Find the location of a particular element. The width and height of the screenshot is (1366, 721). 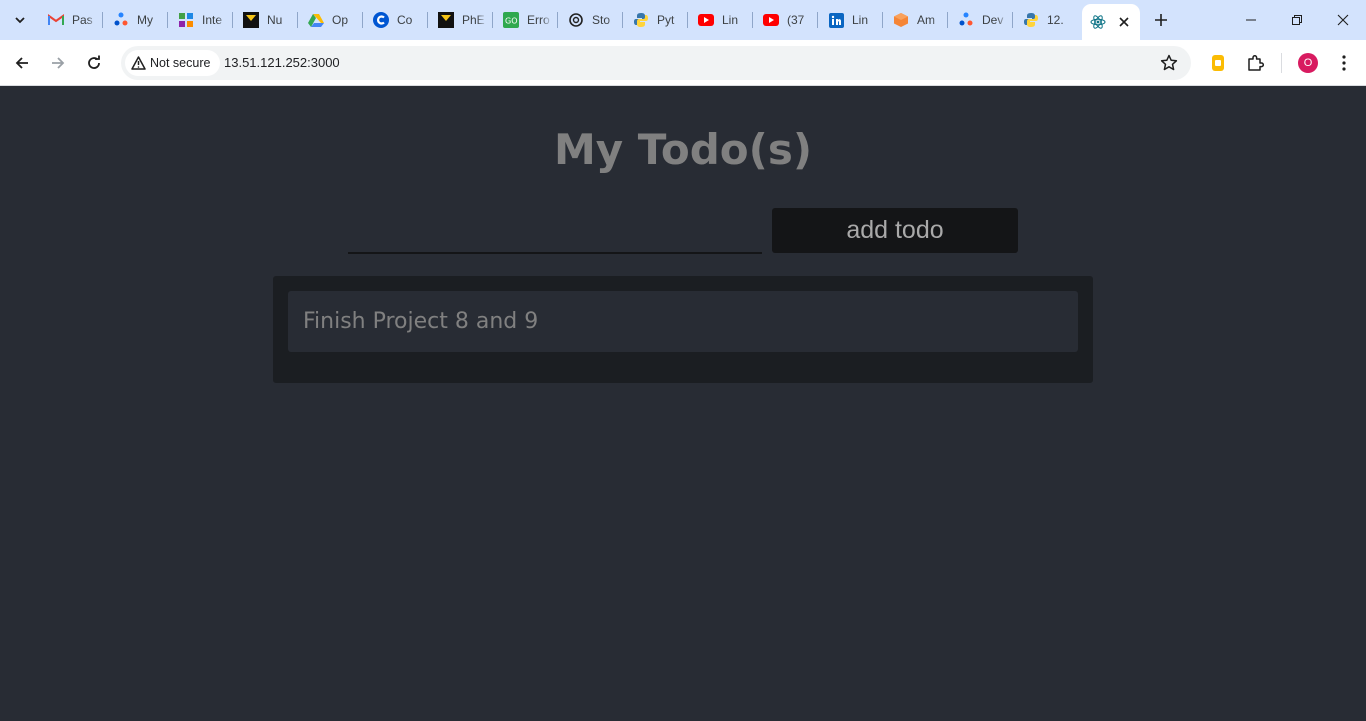

svg-text: GO is located at coordinates (511, 21).